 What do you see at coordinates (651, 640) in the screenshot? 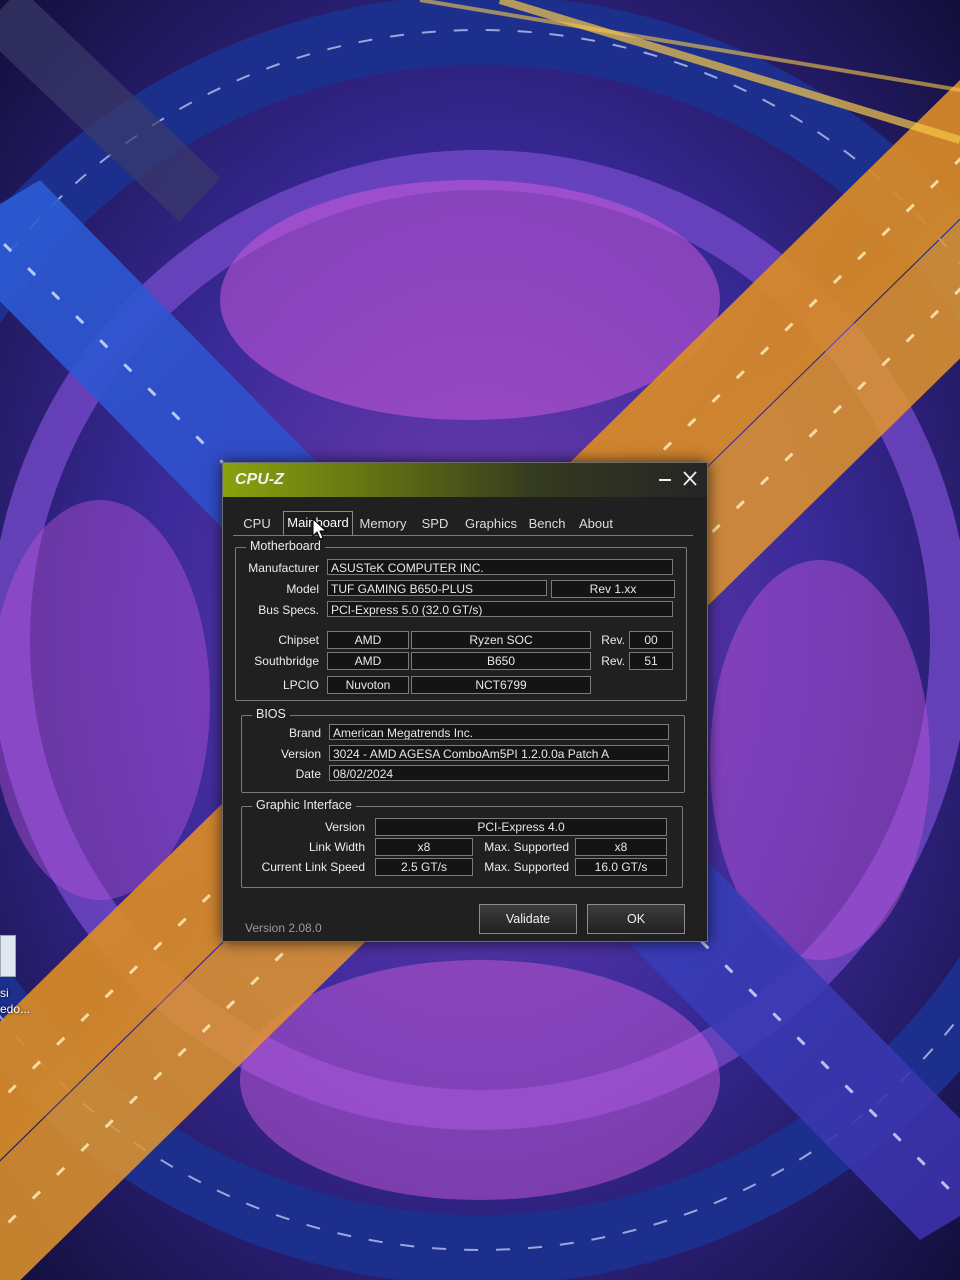
I see `chipset-rev-field: 00` at bounding box center [651, 640].